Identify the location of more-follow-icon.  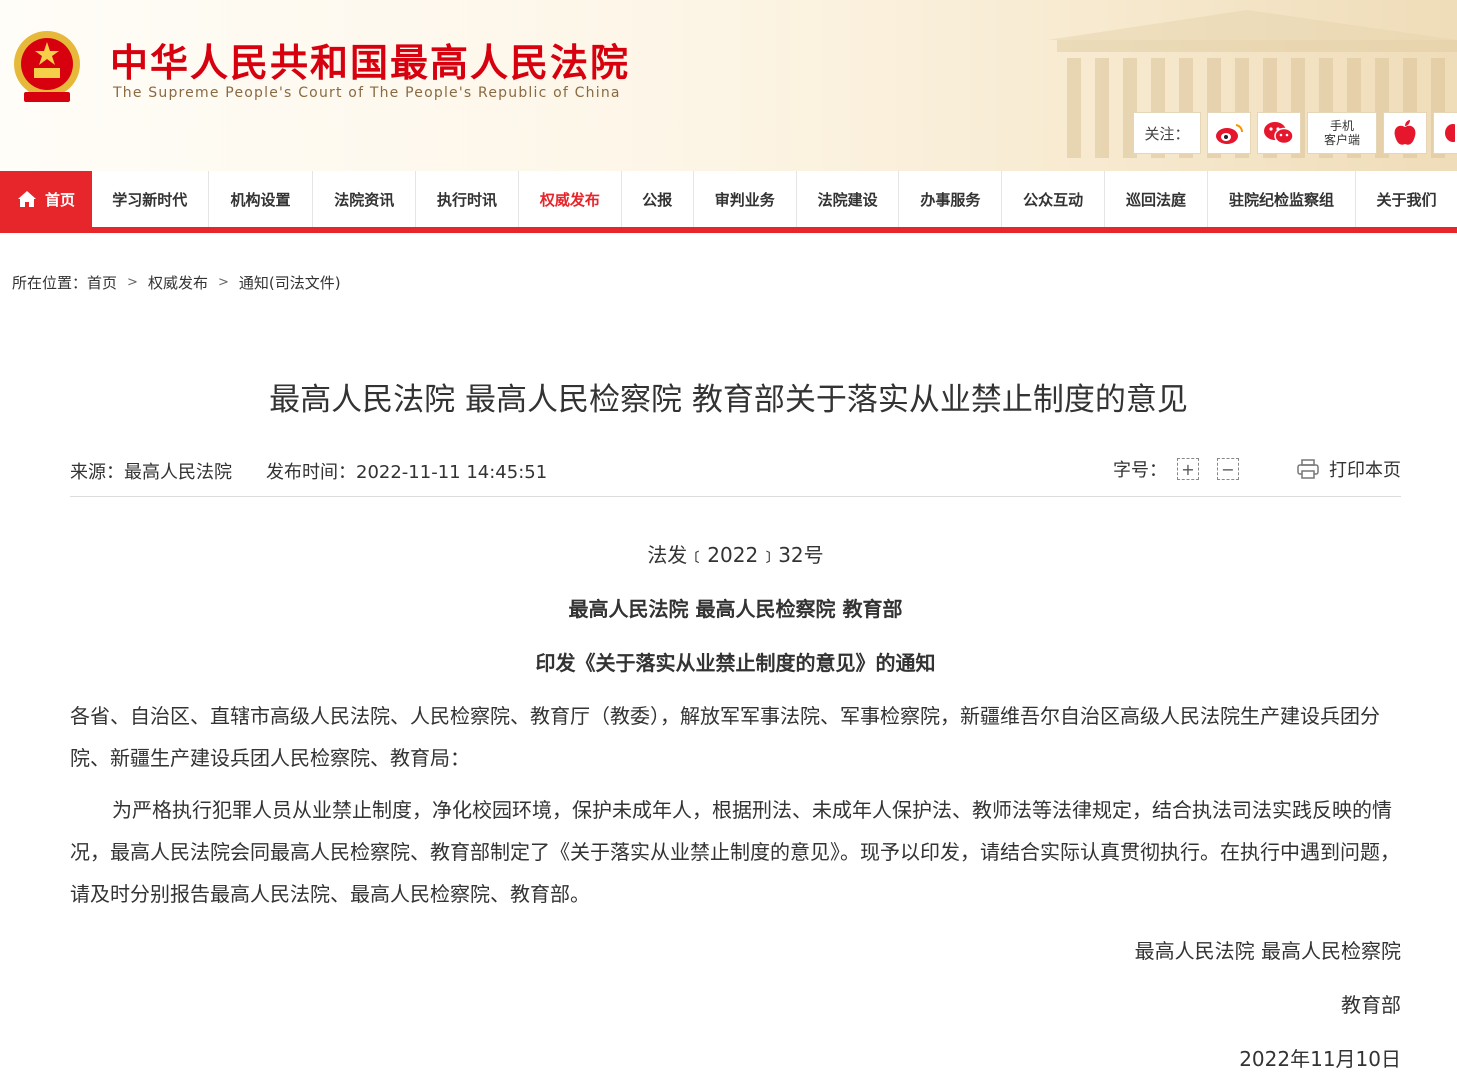
(1445, 133).